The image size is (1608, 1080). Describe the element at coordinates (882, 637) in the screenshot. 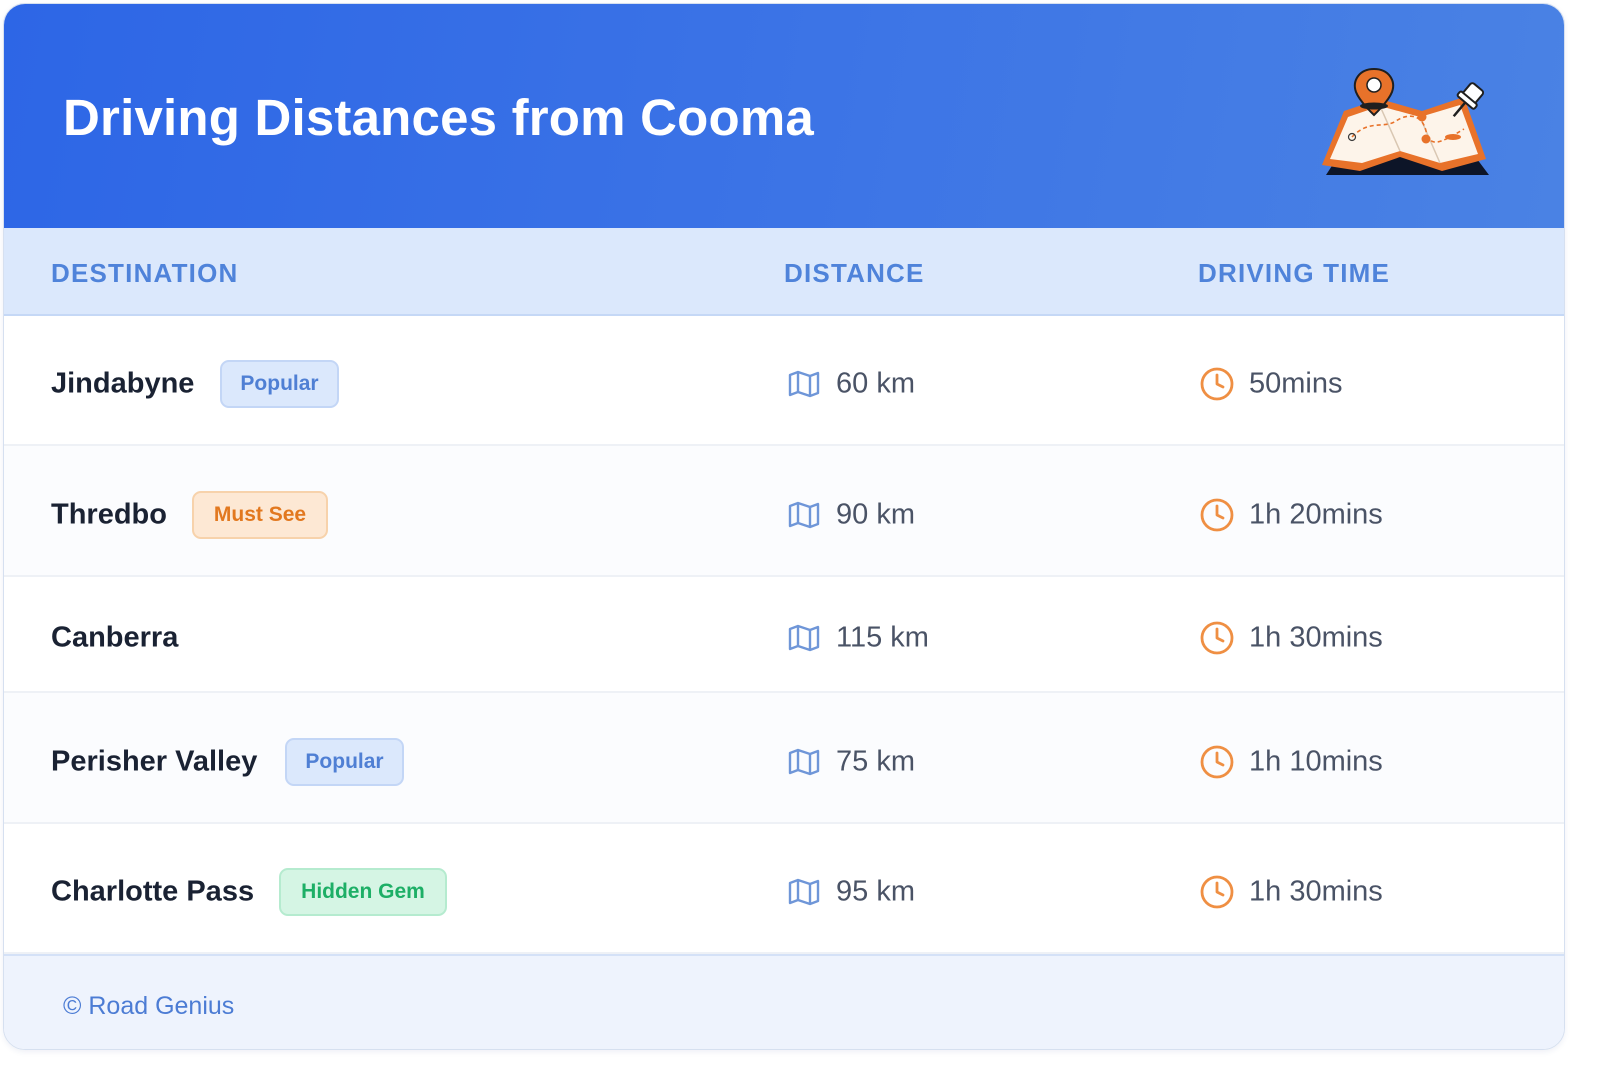

I see `distance-value: 115 km` at that location.